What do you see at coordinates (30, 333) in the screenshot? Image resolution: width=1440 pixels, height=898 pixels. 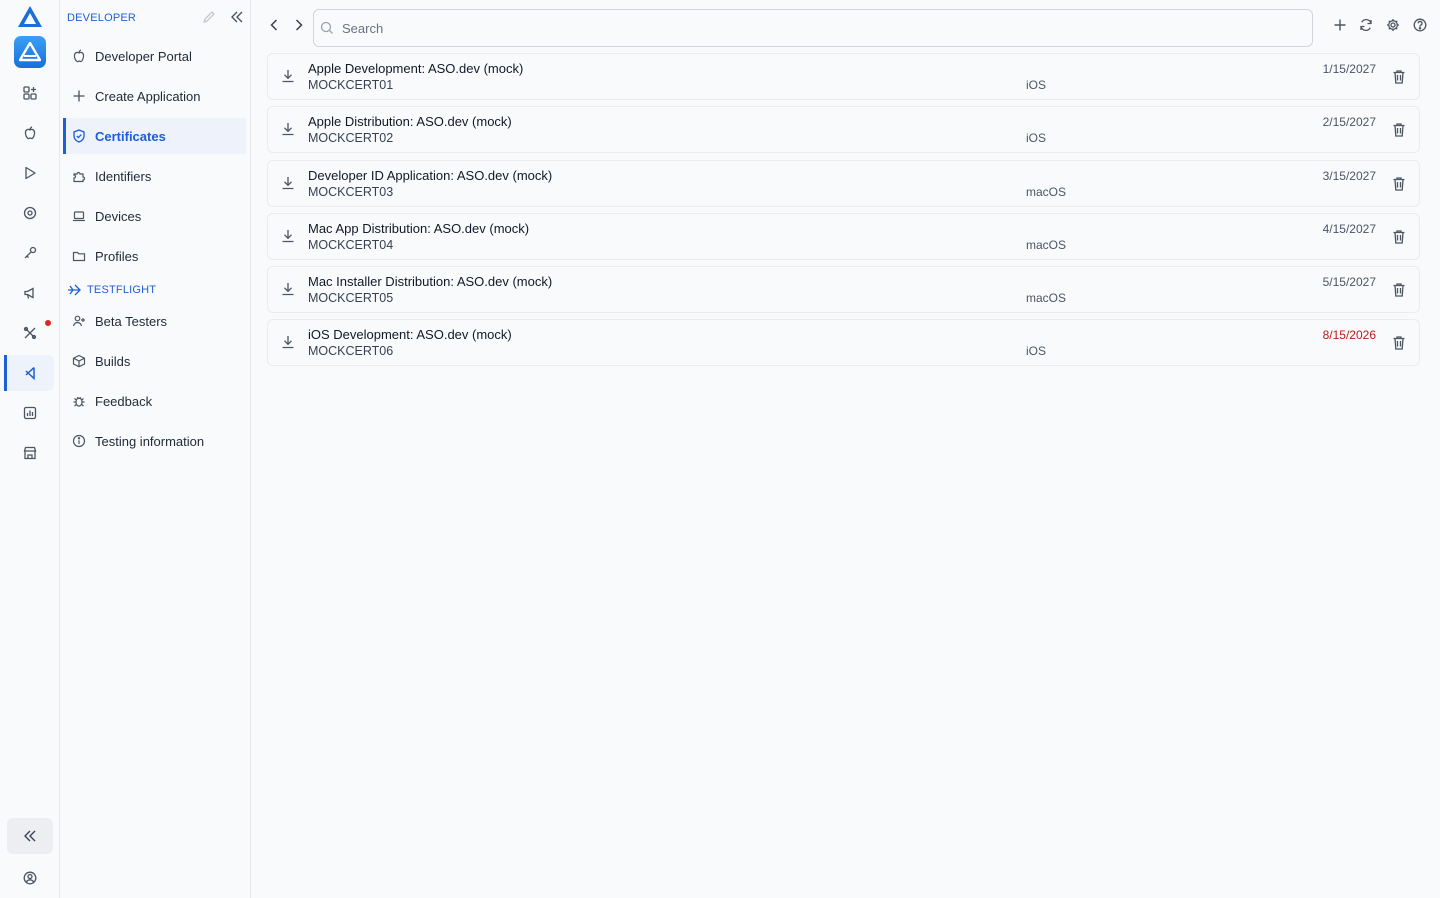 I see `rail-tools-icon` at bounding box center [30, 333].